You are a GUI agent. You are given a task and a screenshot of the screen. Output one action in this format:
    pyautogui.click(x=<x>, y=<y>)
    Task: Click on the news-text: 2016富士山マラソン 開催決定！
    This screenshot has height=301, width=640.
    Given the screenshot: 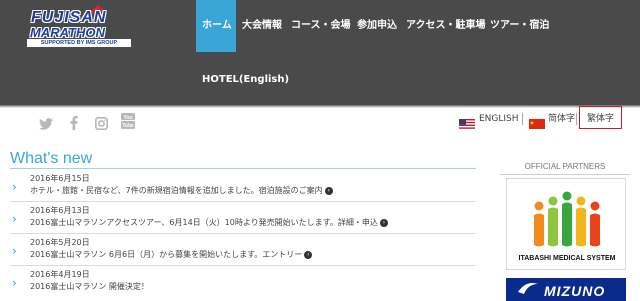 What is the action you would take?
    pyautogui.click(x=89, y=286)
    